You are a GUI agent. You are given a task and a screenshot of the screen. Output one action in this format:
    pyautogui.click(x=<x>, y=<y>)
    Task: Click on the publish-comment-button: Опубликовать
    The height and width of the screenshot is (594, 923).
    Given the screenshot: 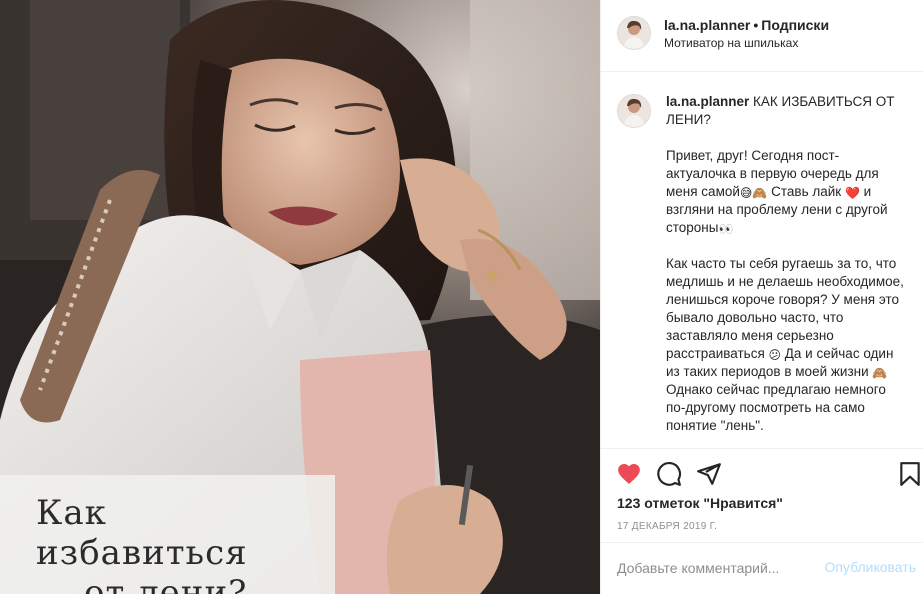 What is the action you would take?
    pyautogui.click(x=870, y=567)
    